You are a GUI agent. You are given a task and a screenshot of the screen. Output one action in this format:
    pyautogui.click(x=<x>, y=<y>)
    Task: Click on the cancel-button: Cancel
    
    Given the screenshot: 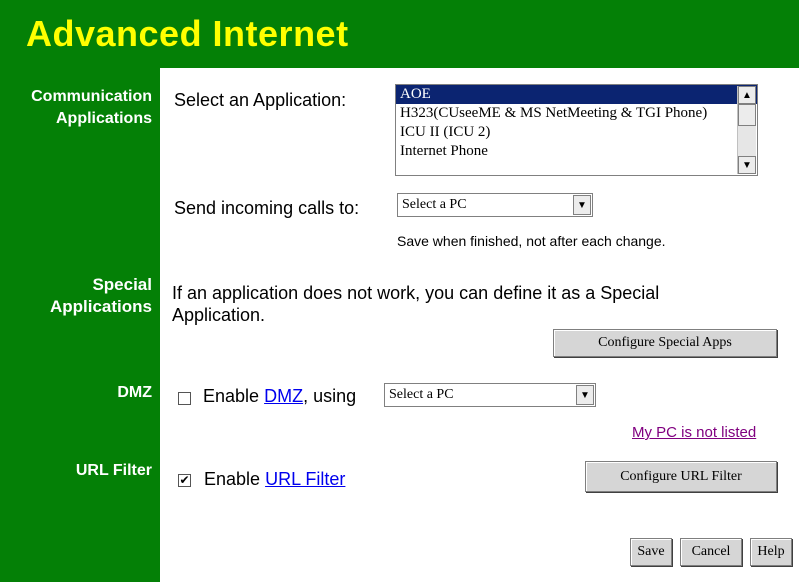 What is the action you would take?
    pyautogui.click(x=711, y=552)
    